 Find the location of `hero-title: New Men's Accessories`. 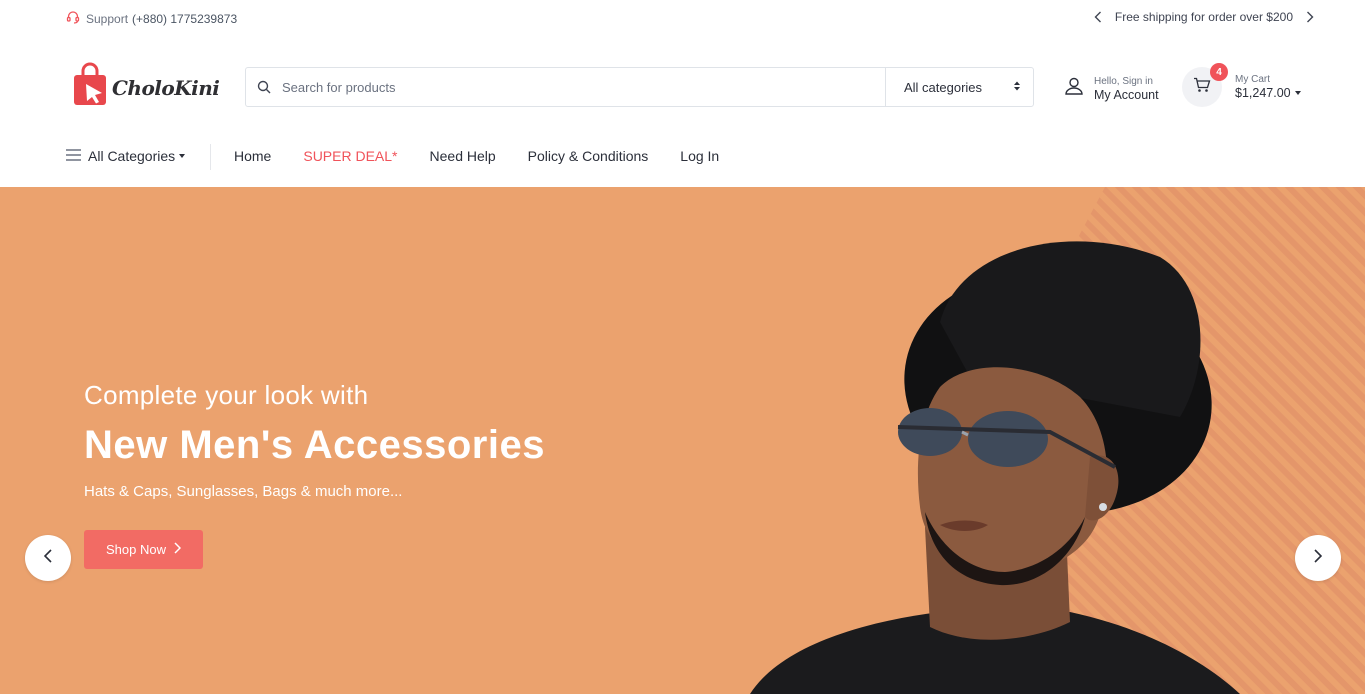

hero-title: New Men's Accessories is located at coordinates (314, 445).